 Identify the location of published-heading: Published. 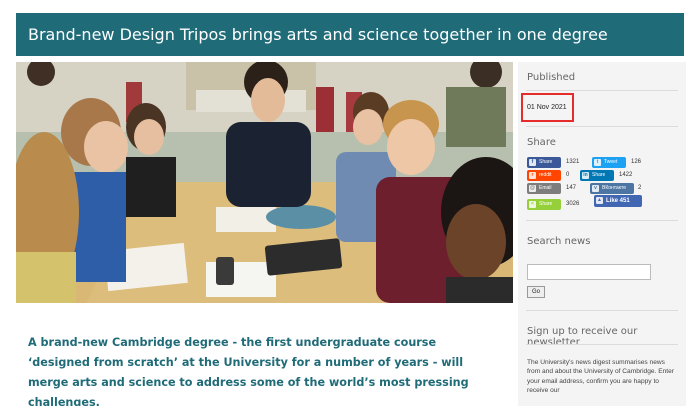
(551, 77).